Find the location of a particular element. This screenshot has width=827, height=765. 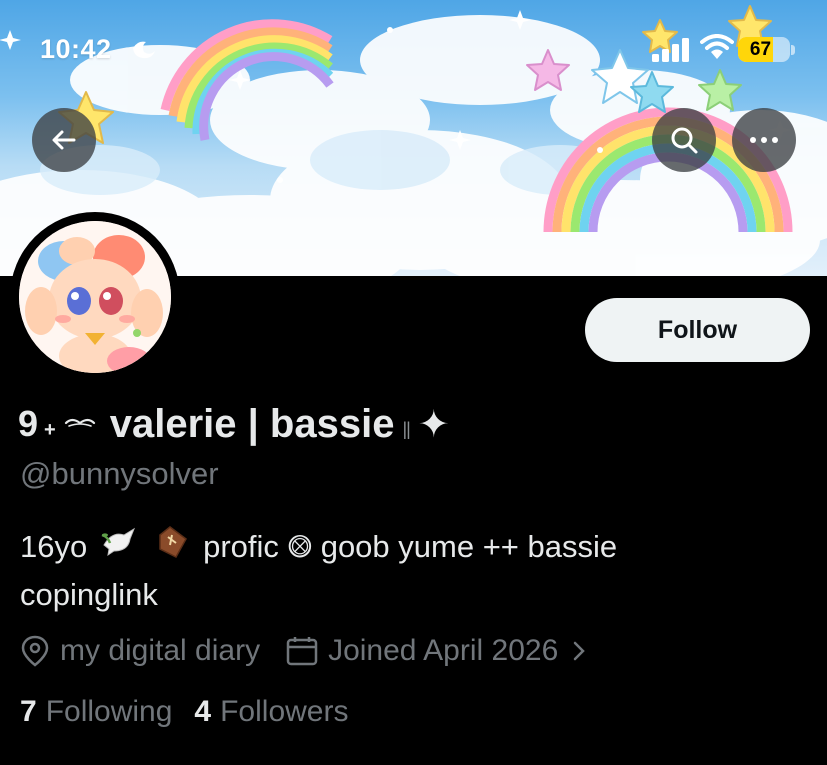

following-label: Following is located at coordinates (109, 711).